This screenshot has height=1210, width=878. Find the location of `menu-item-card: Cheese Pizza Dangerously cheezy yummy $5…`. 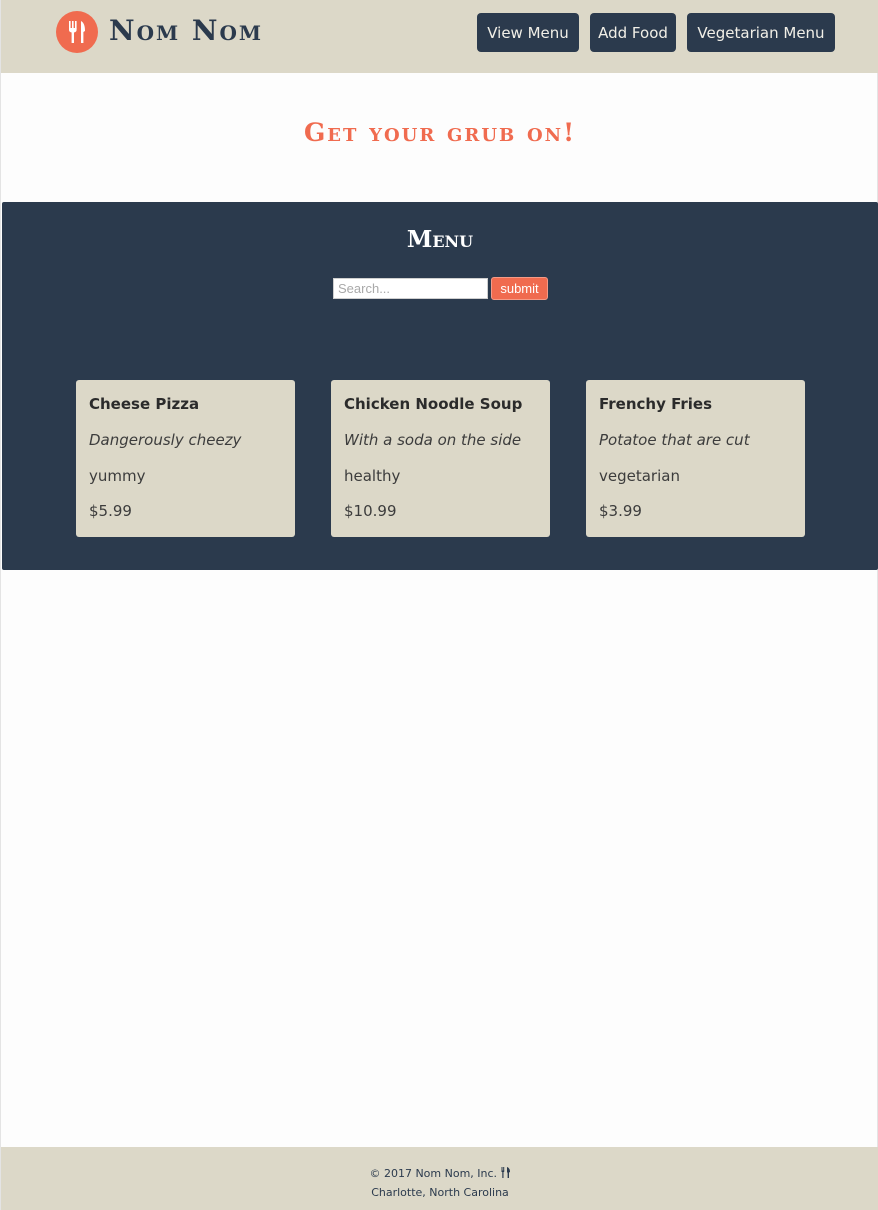

menu-item-card: Cheese Pizza Dangerously cheezy yummy $5… is located at coordinates (185, 458).